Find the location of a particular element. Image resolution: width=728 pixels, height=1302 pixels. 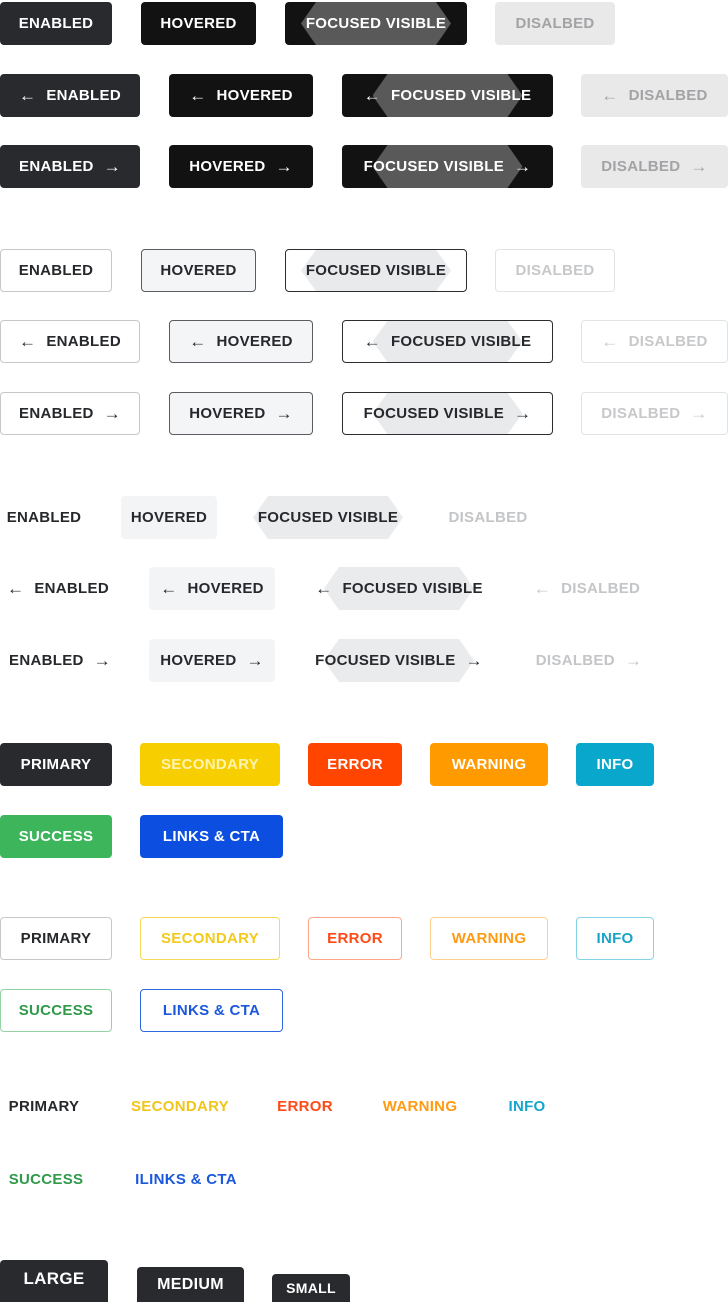

button-label: INFO is located at coordinates (615, 764).